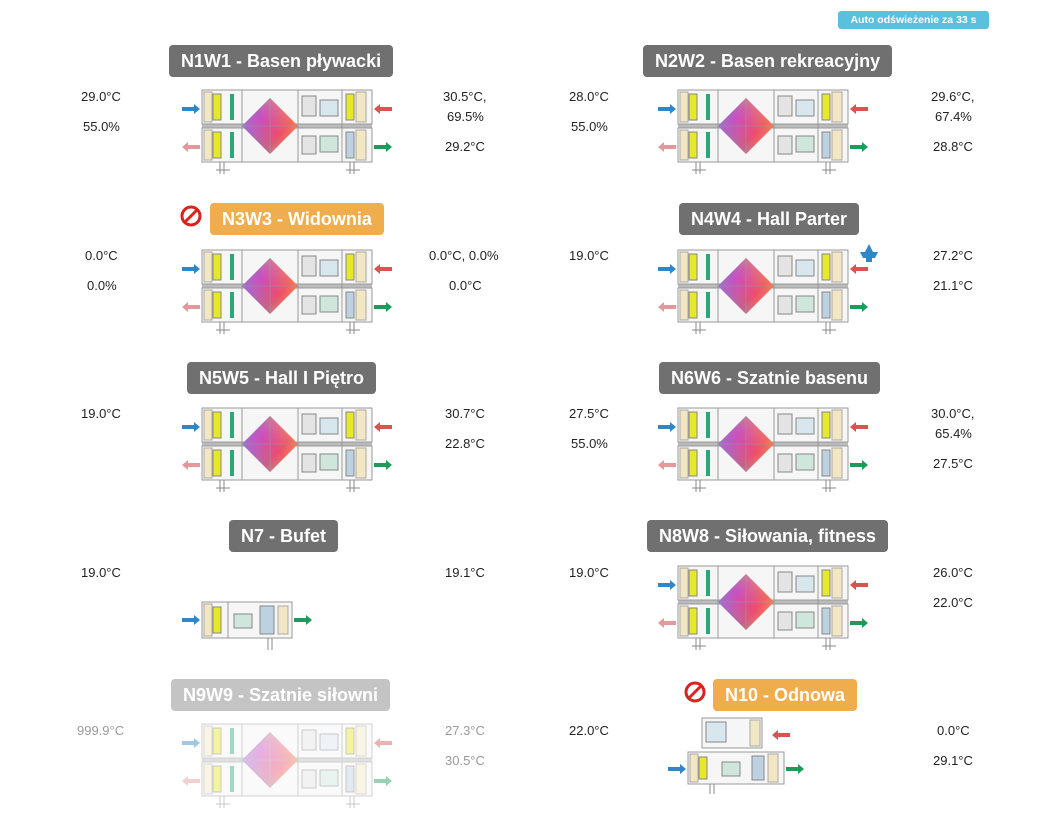 The height and width of the screenshot is (828, 1040). I want to click on exhaust-temp: 0.0°C, so click(465, 285).